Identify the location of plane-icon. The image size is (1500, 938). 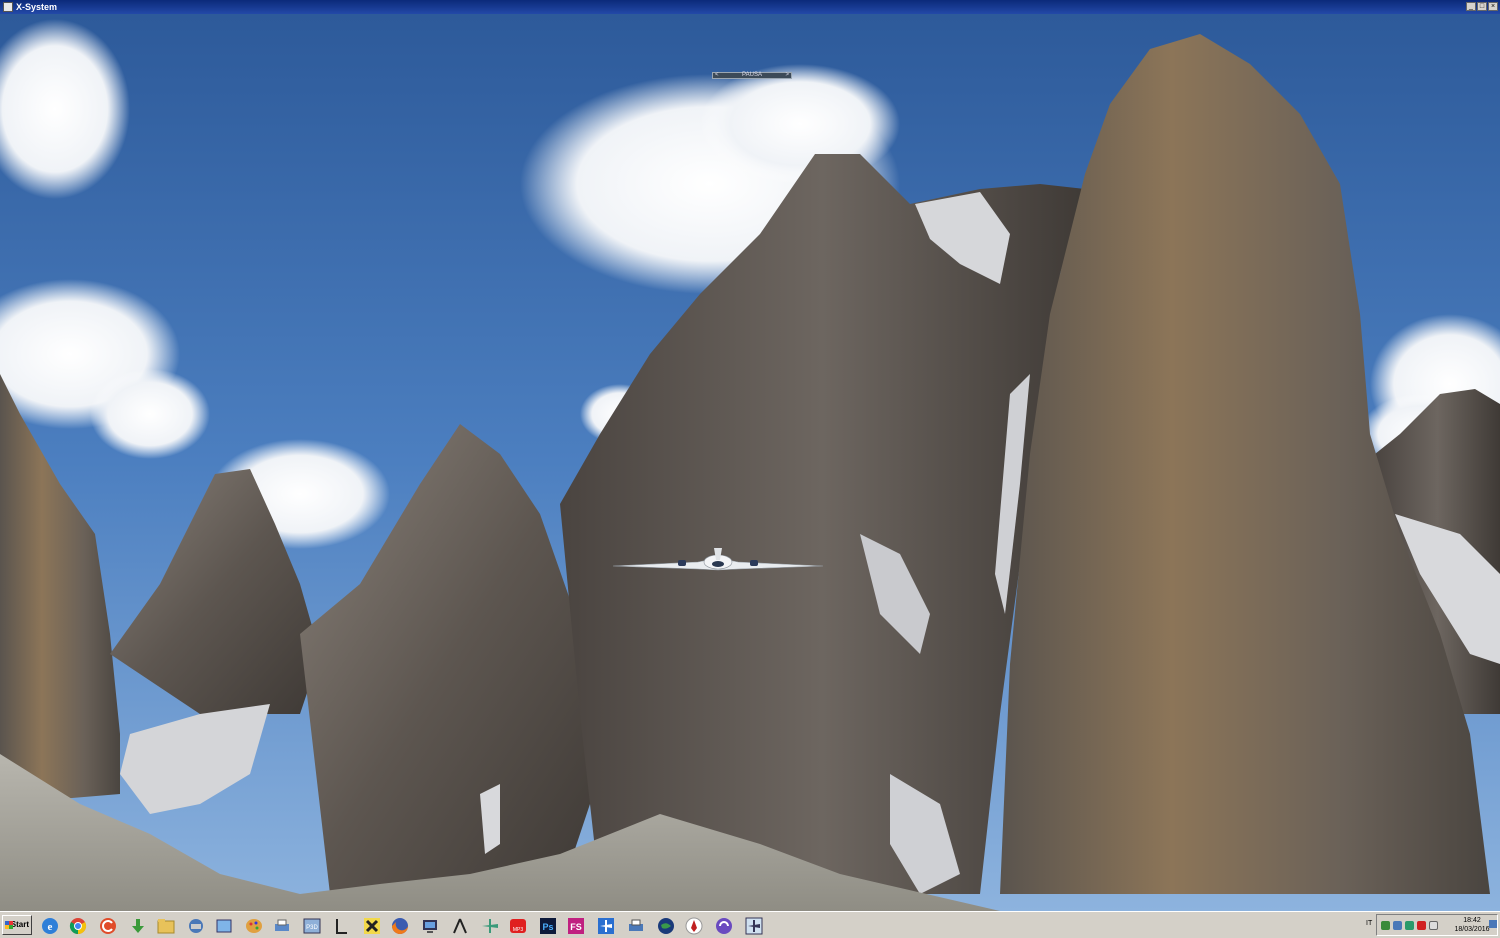
(606, 926).